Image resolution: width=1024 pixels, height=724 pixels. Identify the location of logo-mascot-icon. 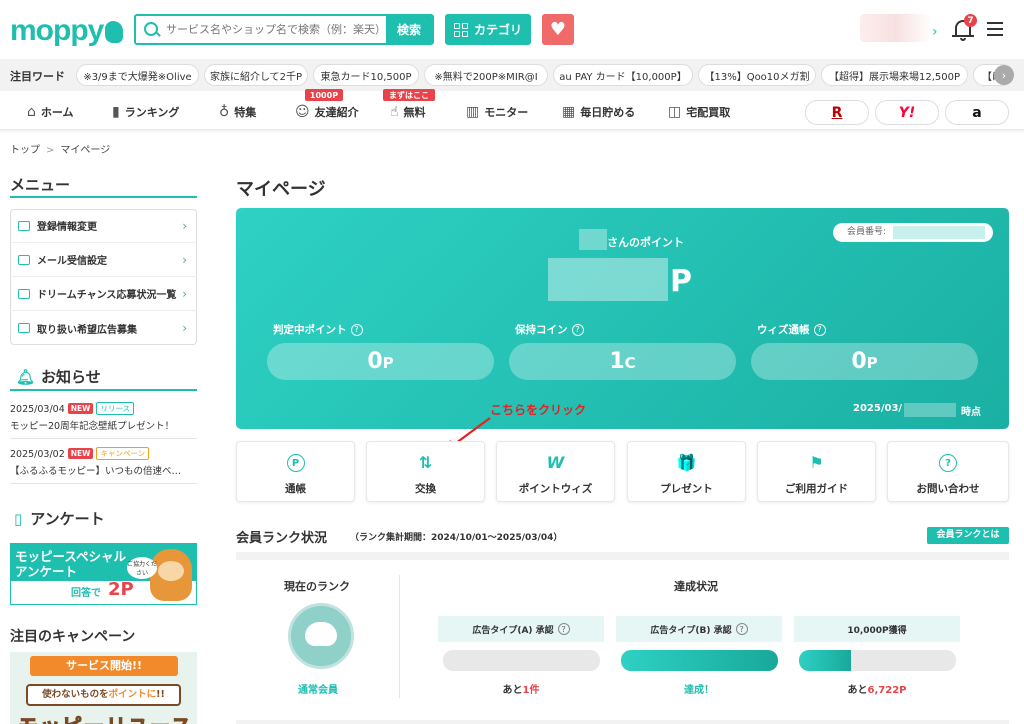
(114, 32).